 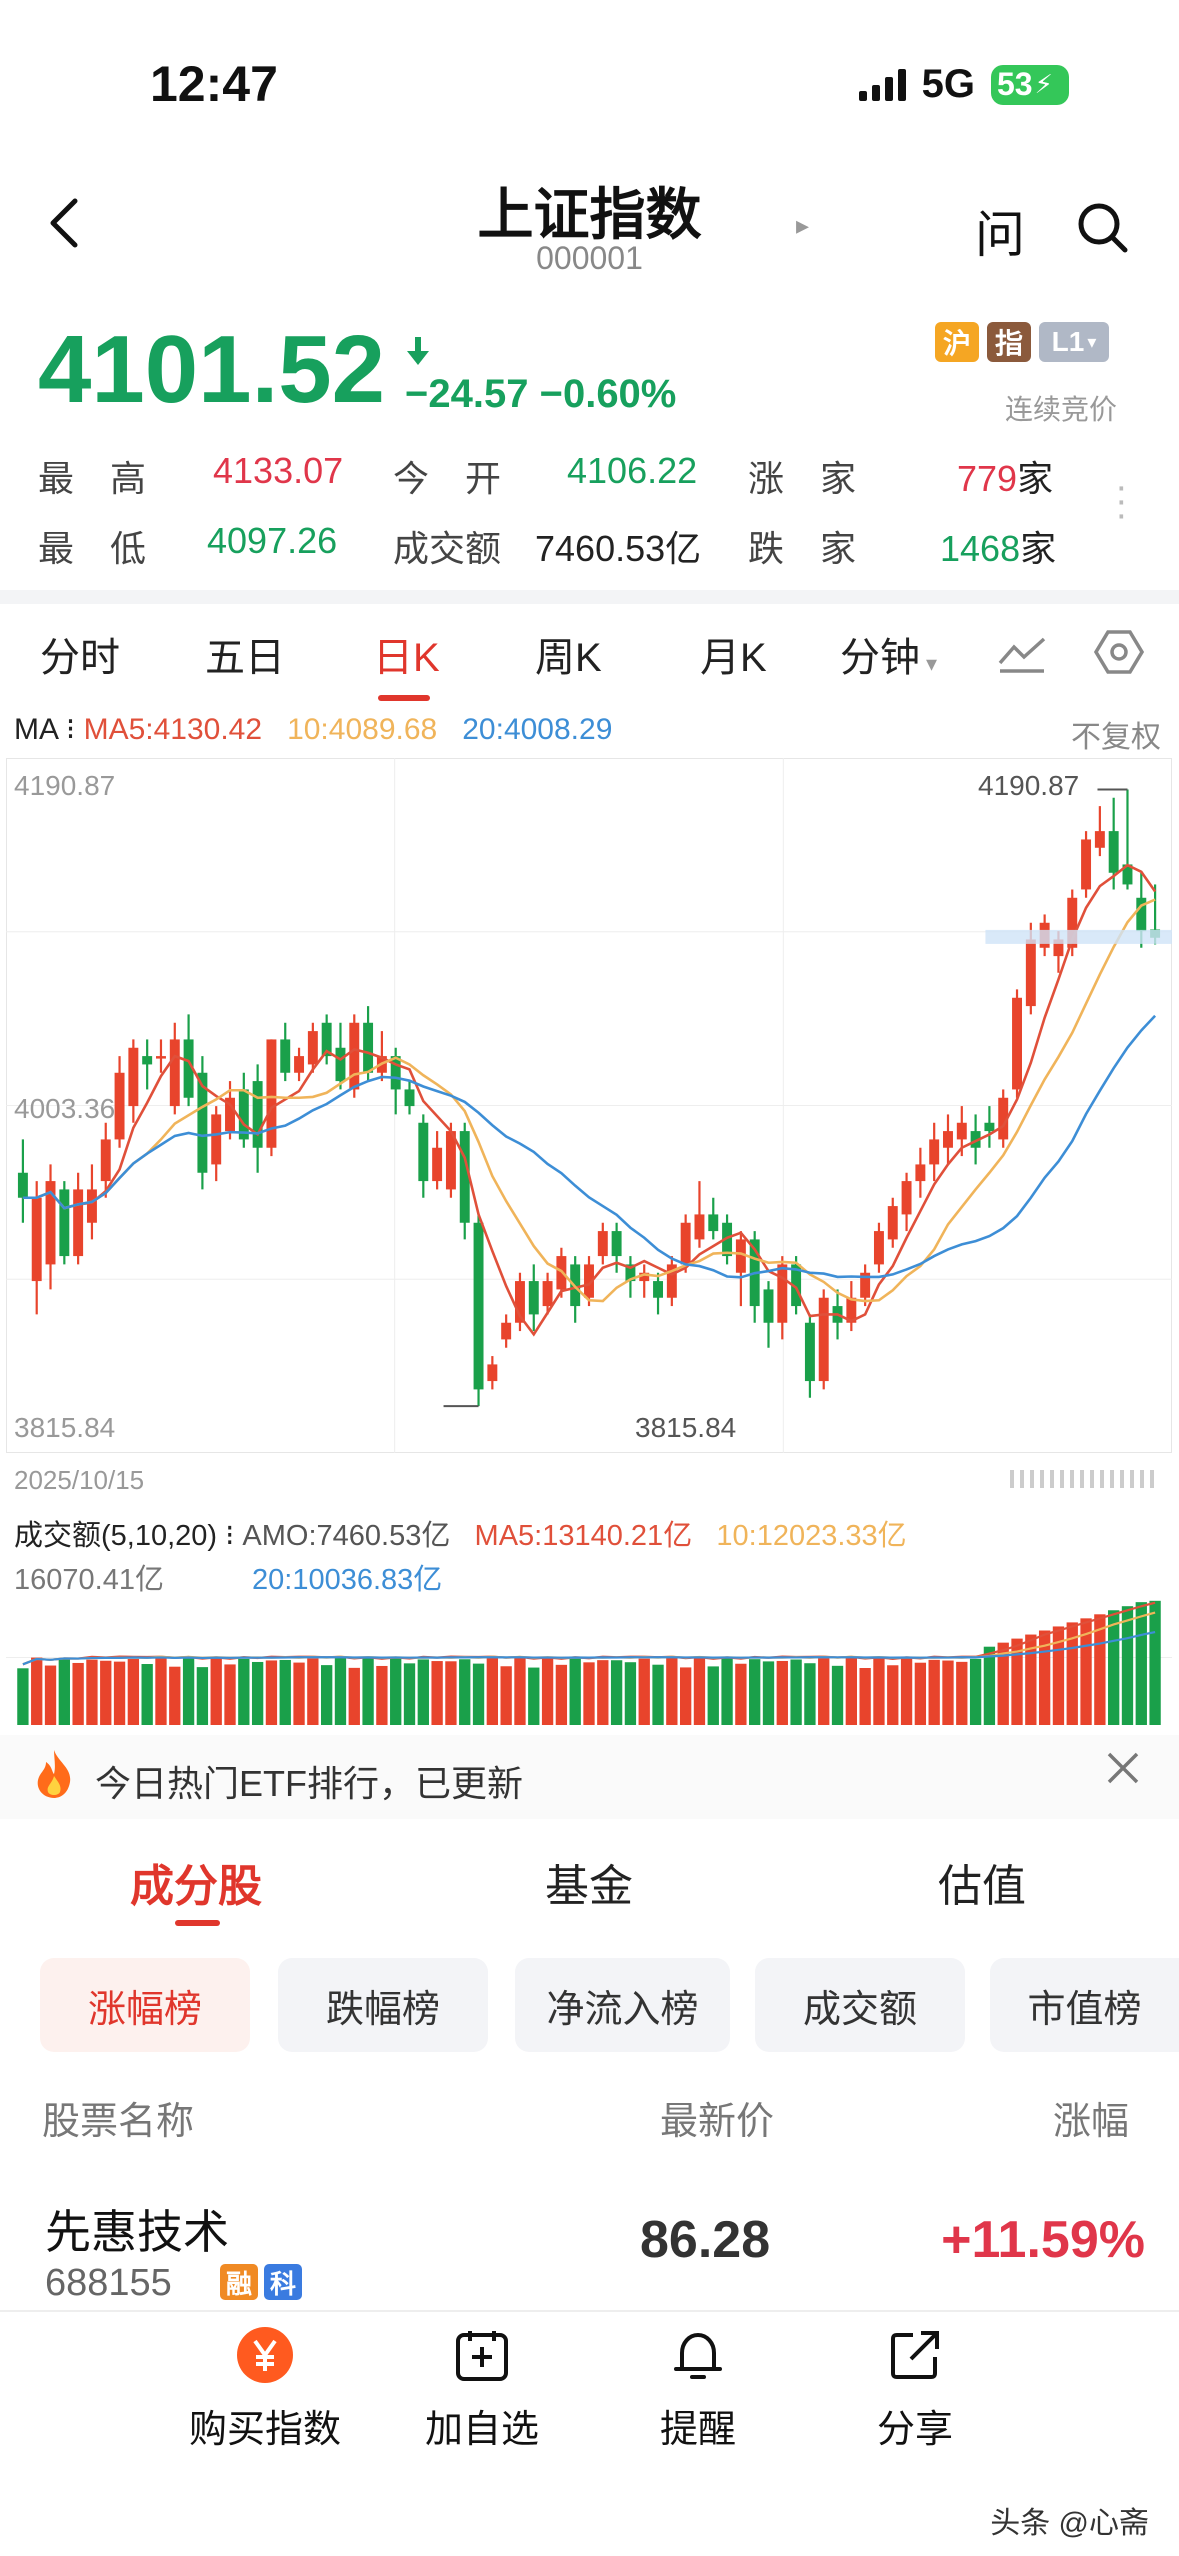 I want to click on tab-weekly-k: 周K, so click(x=568, y=654).